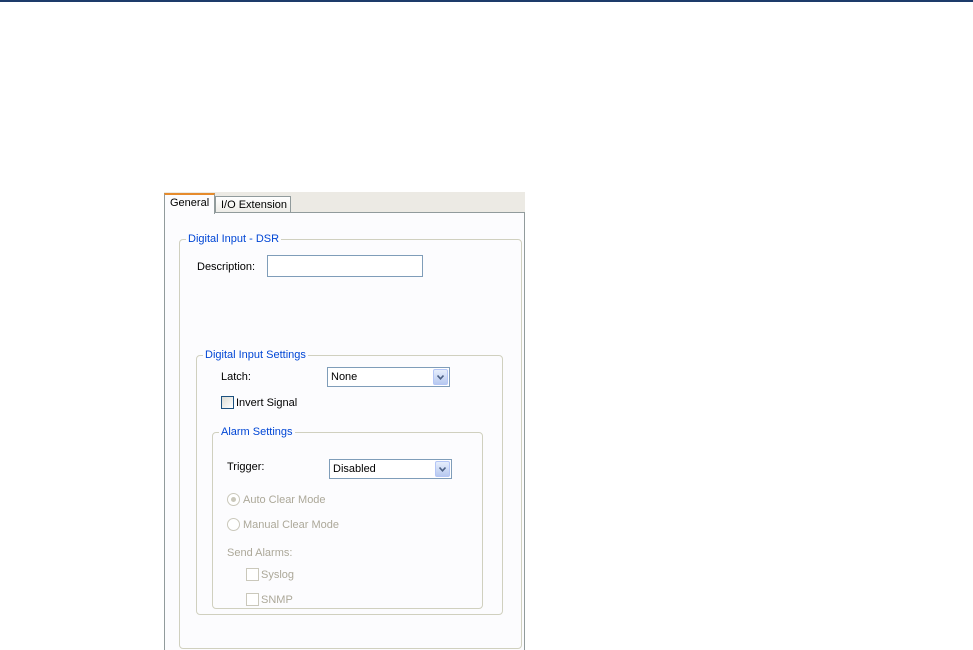 The width and height of the screenshot is (973, 650). Describe the element at coordinates (226, 267) in the screenshot. I see `description-label: Description:` at that location.